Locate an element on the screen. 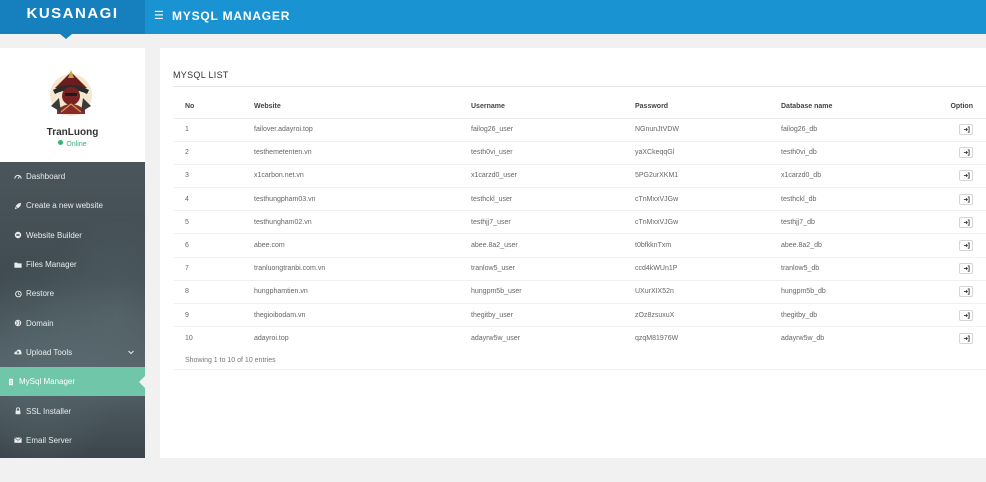  menu-icon: ☰ is located at coordinates (159, 16).